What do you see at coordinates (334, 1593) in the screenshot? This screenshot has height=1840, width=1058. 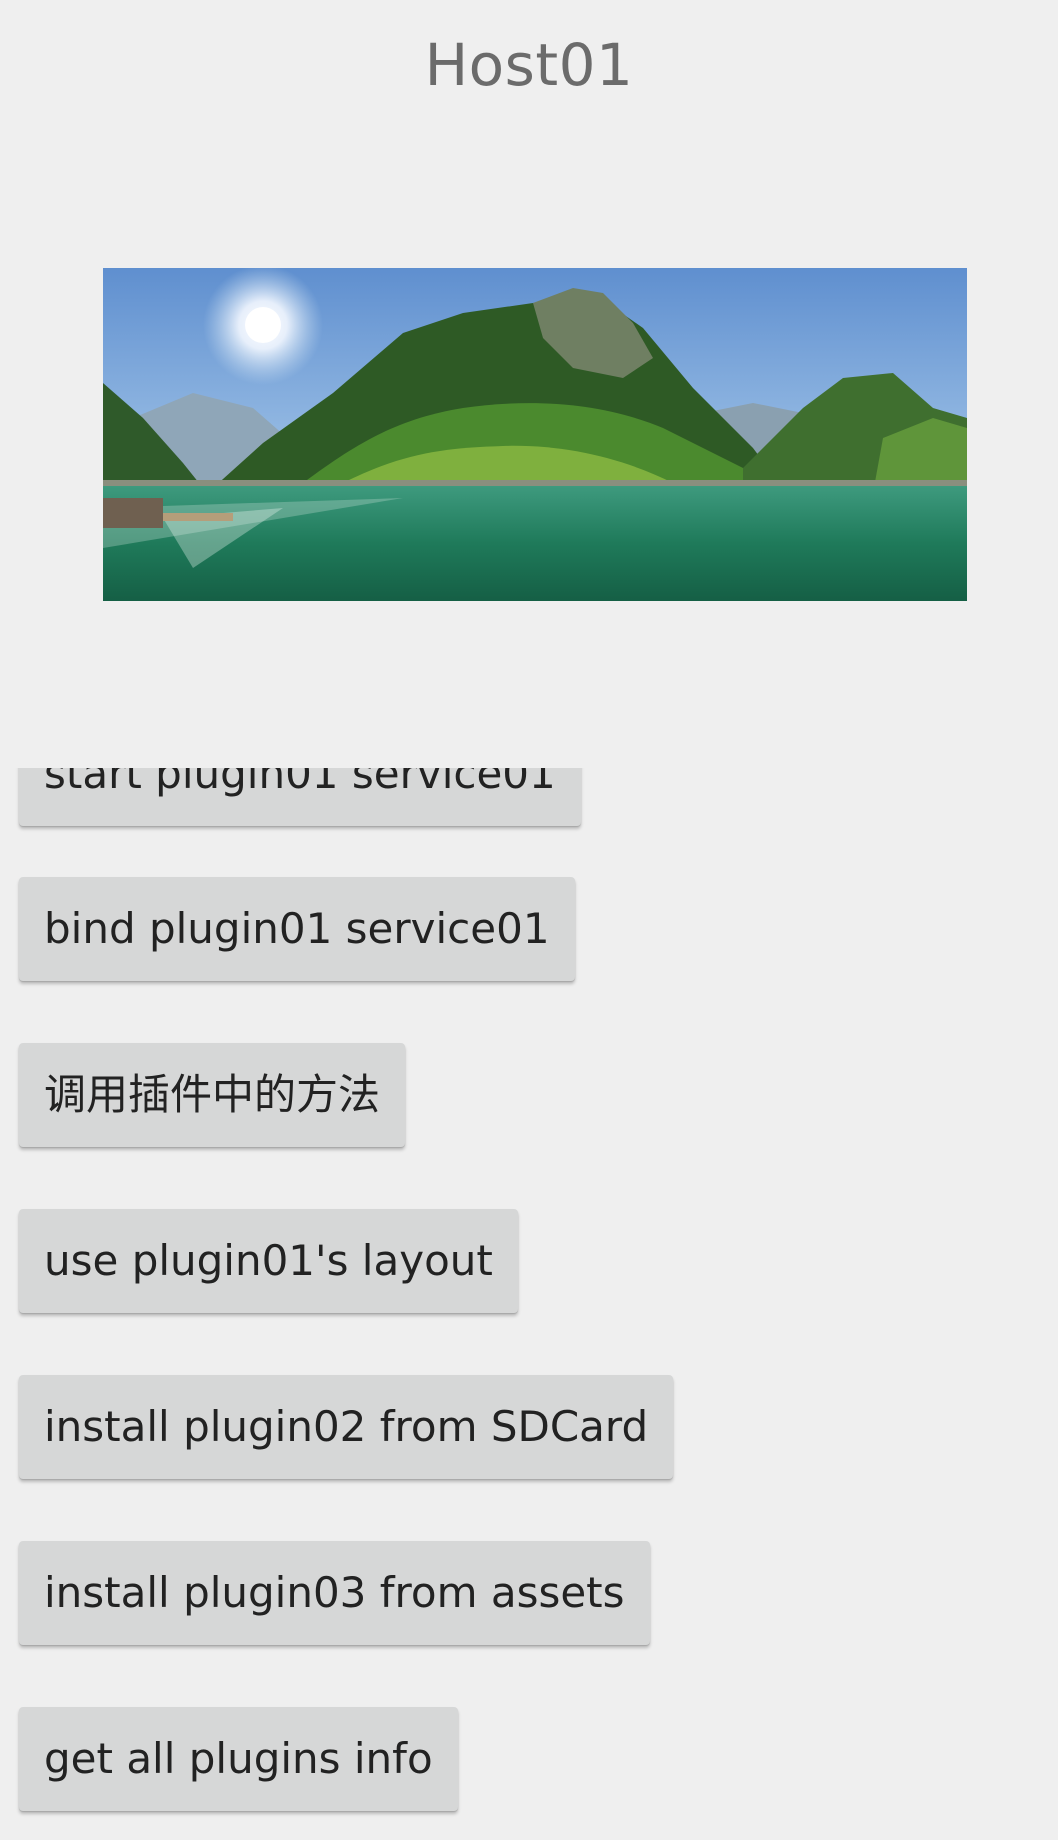 I see `install-plugin03-assets-button: install plugin03 from assets` at bounding box center [334, 1593].